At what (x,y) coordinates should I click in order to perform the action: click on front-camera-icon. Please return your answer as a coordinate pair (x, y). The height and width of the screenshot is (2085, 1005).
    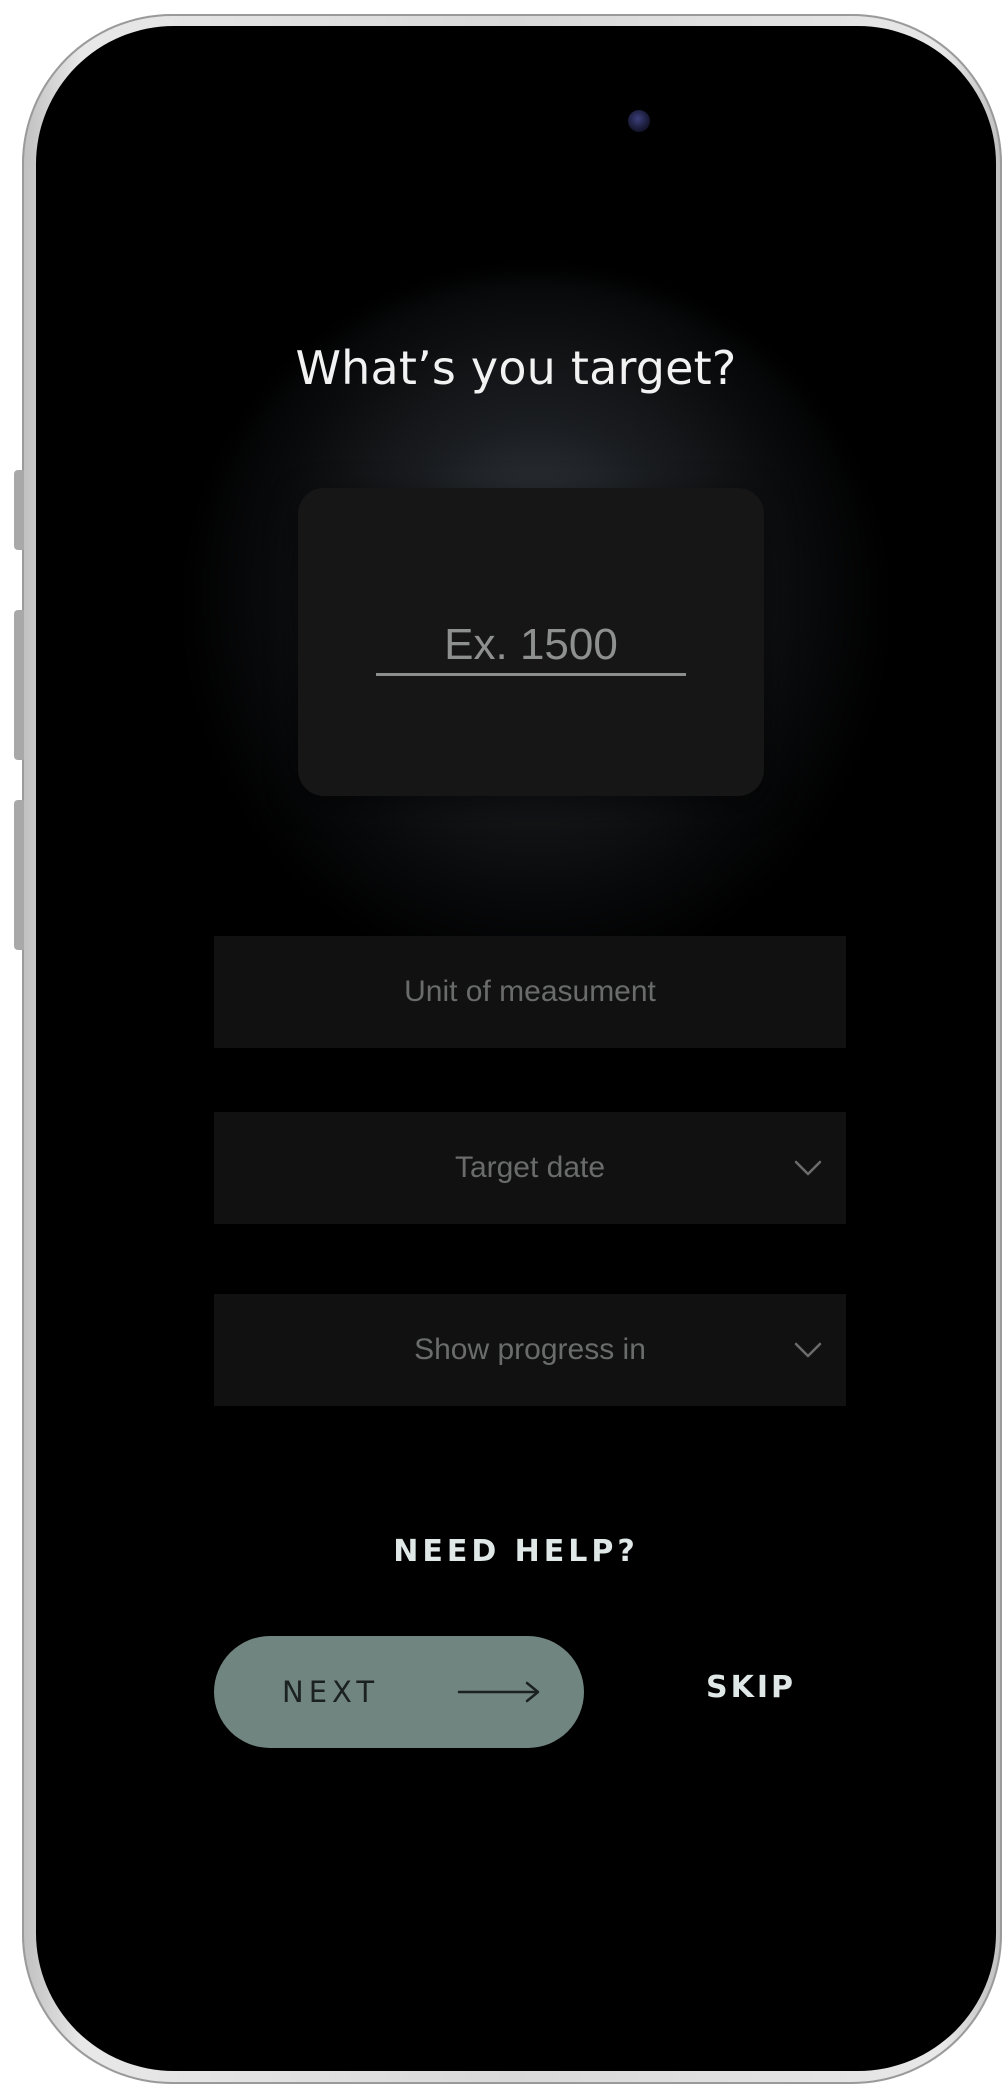
    Looking at the image, I should click on (639, 121).